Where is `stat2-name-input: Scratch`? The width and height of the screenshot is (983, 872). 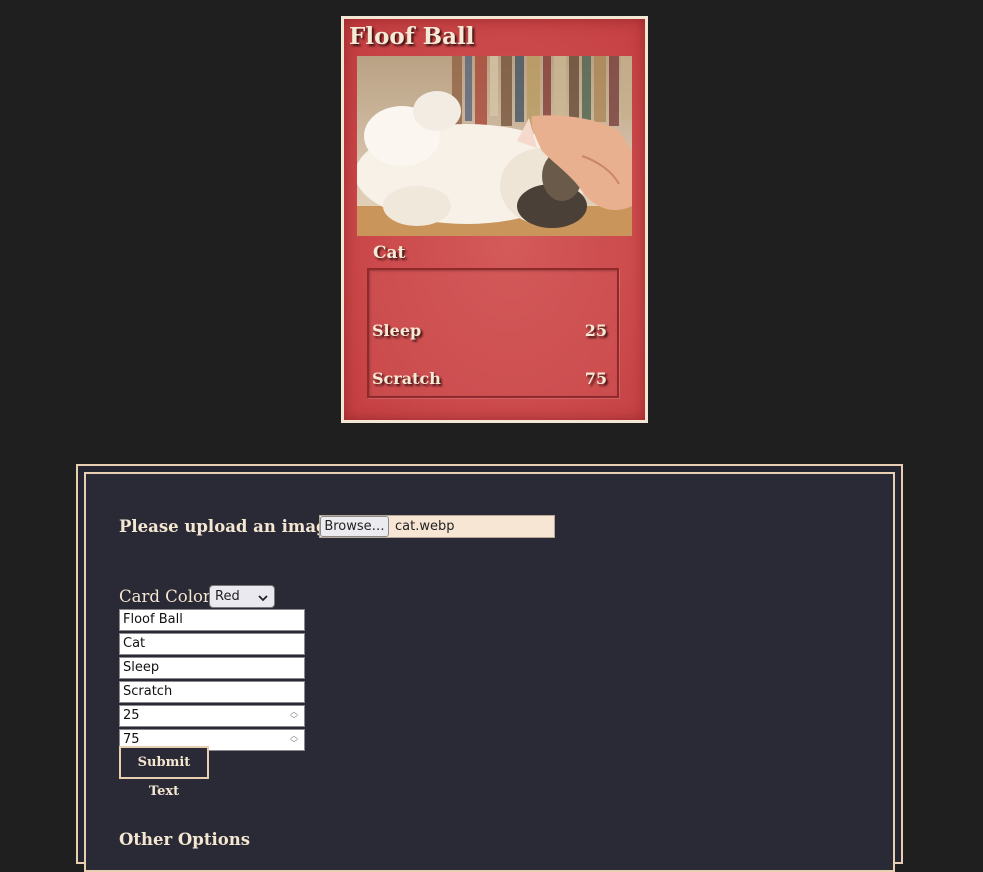
stat2-name-input: Scratch is located at coordinates (212, 692).